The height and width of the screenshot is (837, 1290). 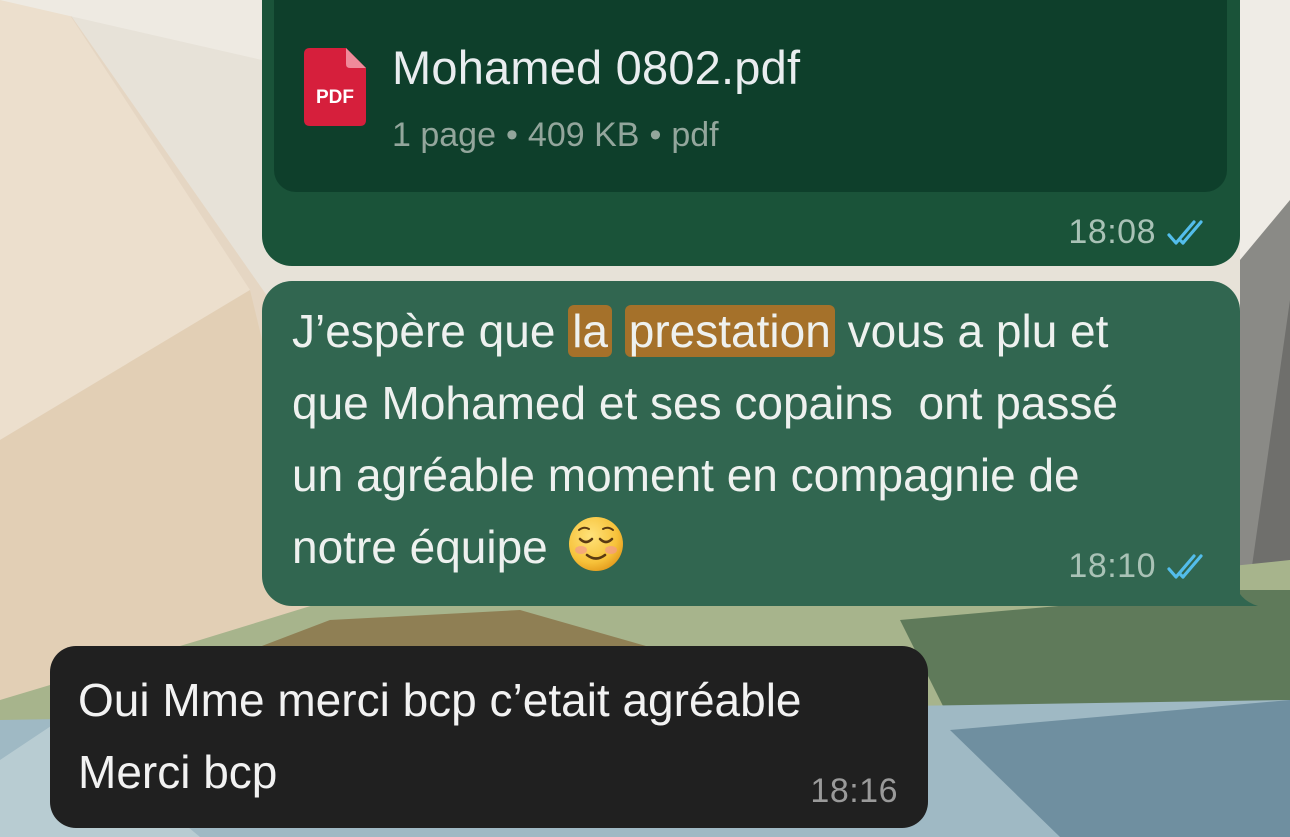 I want to click on message-line: J’espère que la prestation vous a plu et, so click(x=757, y=331).